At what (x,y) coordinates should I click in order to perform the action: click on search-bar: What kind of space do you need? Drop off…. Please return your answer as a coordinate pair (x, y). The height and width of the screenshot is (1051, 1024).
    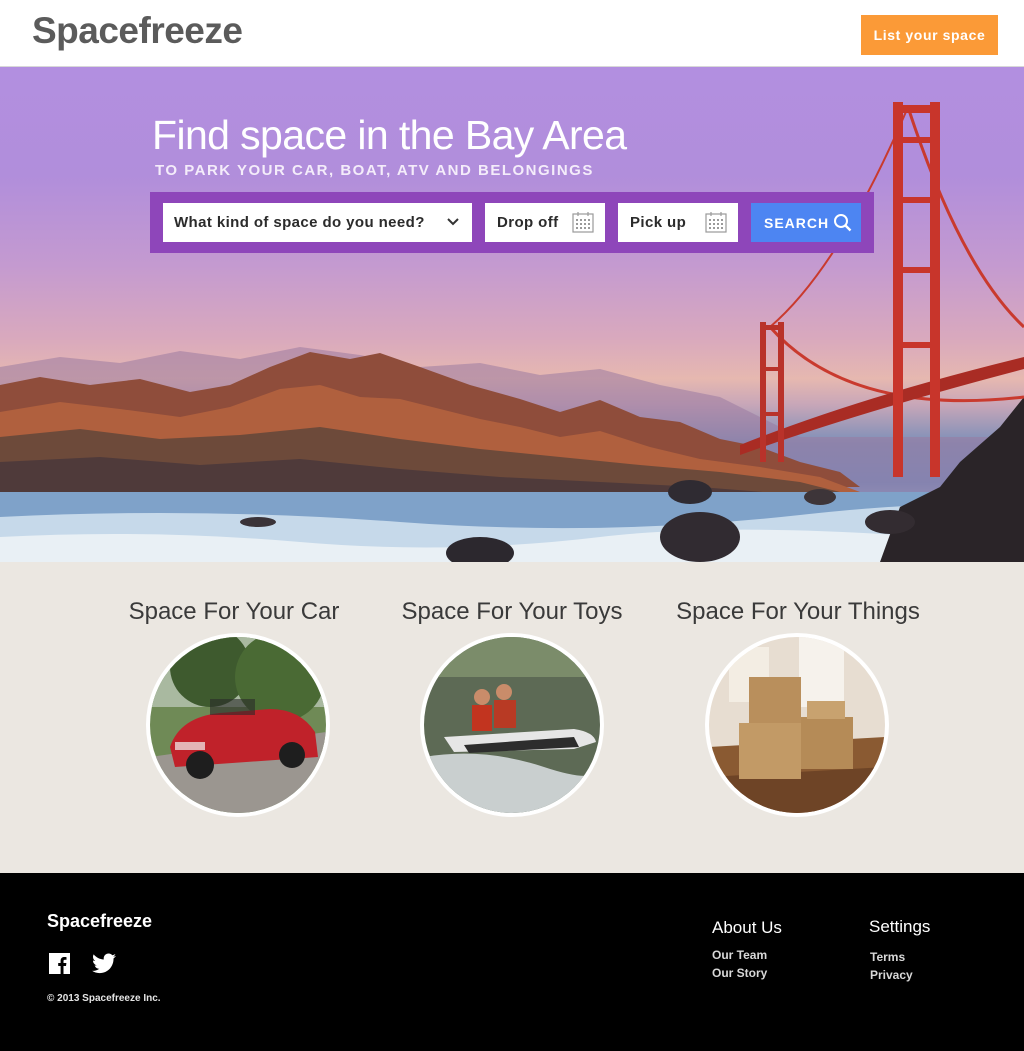
    Looking at the image, I should click on (512, 222).